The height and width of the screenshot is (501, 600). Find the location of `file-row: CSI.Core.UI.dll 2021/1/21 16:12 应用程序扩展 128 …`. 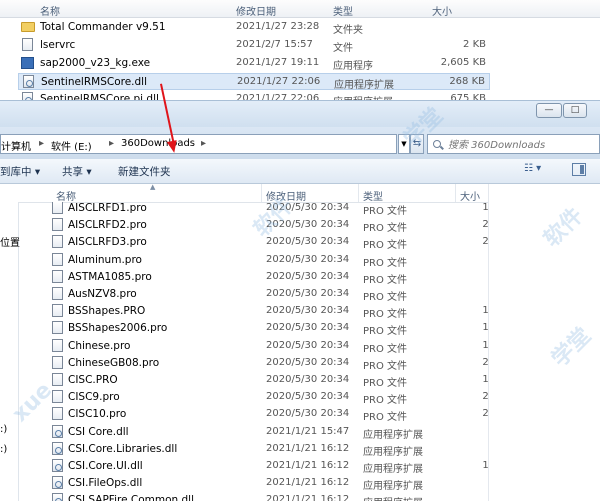

file-row: CSI.Core.UI.dll 2021/1/21 16:12 应用程序扩展 128 … is located at coordinates (268, 466).